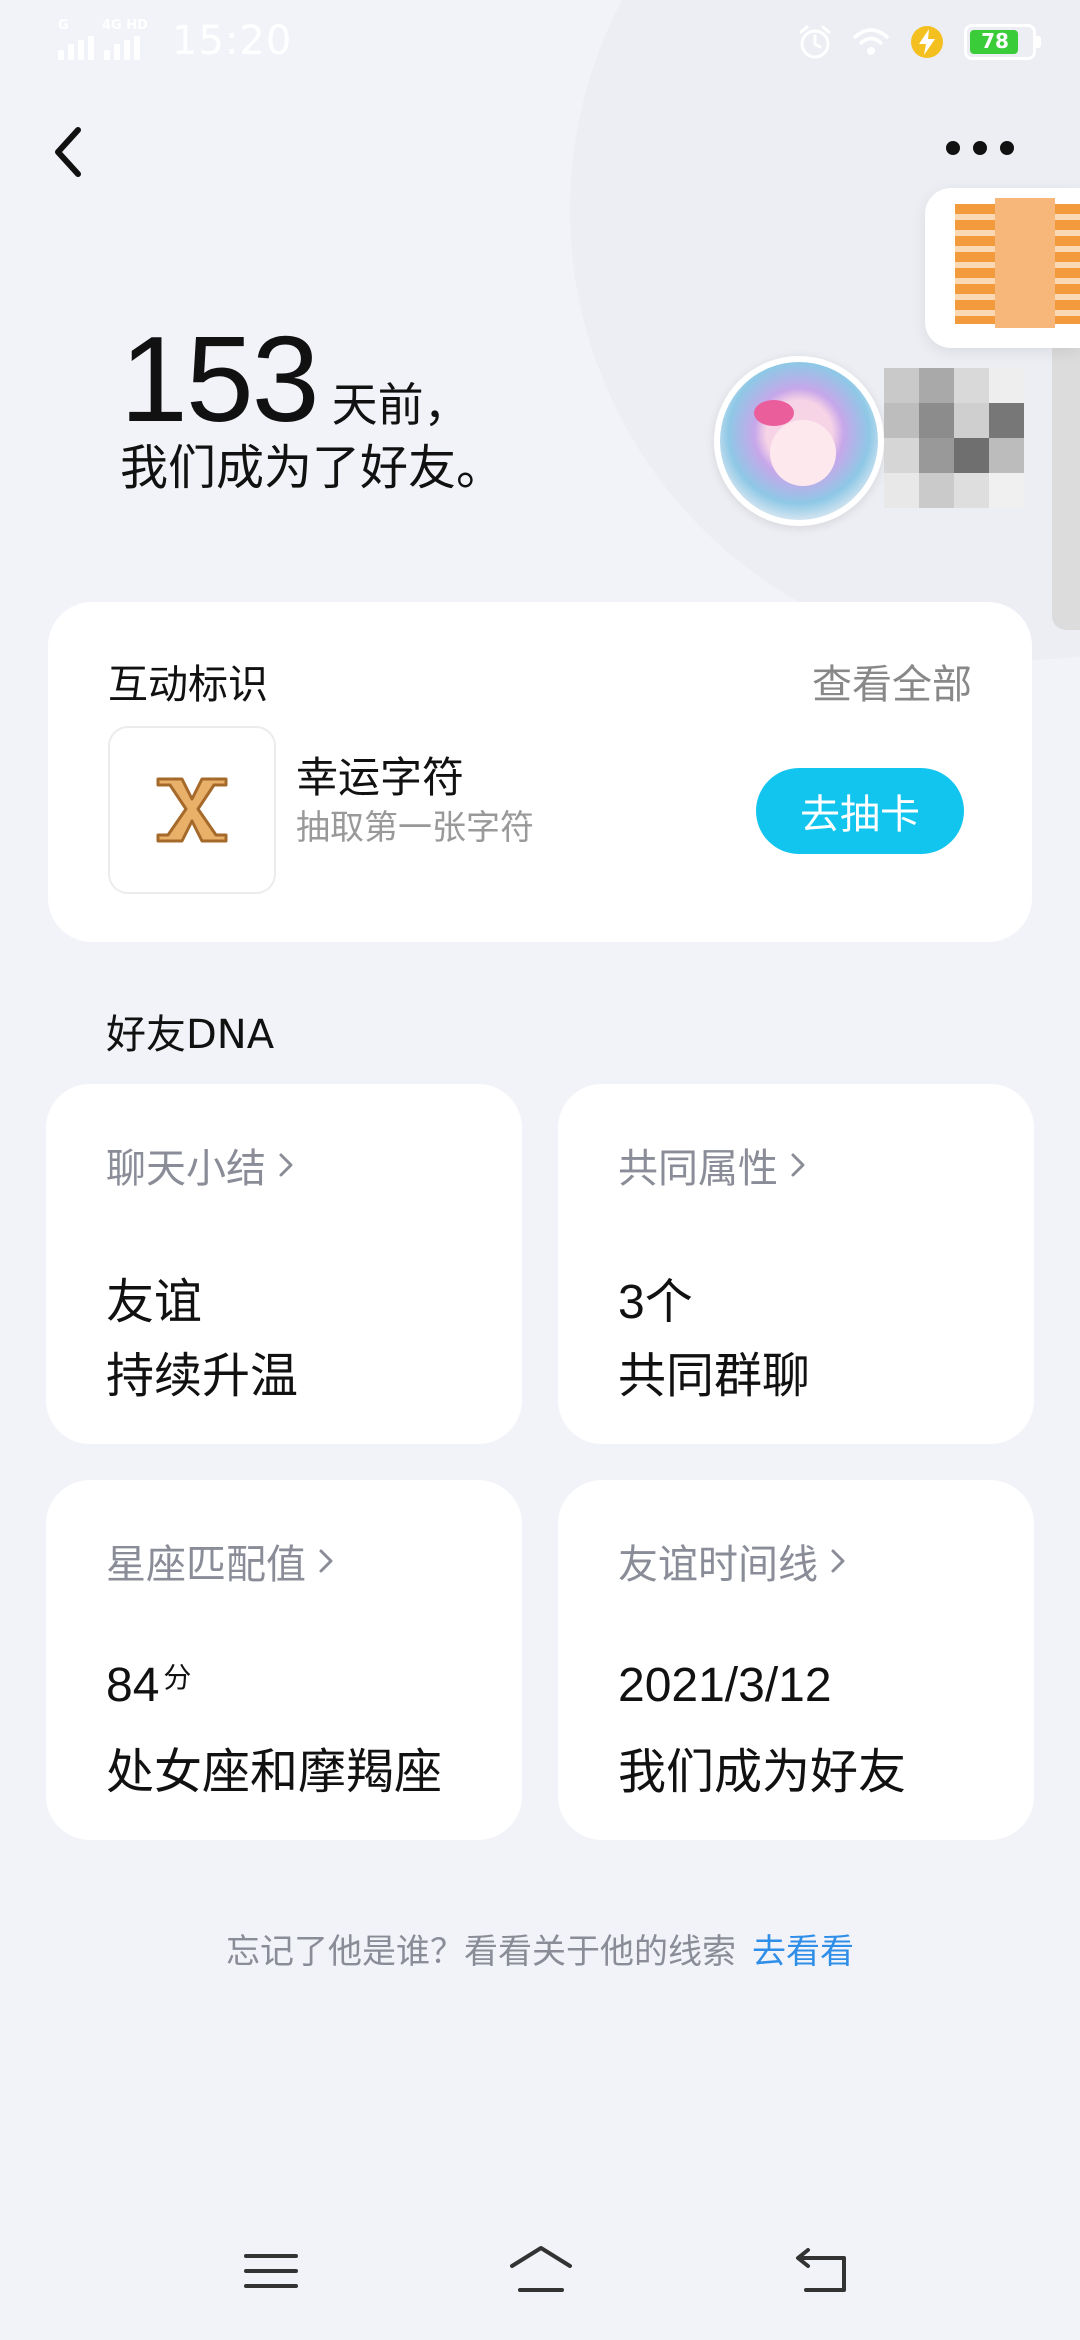  I want to click on common-attributes-title: 共同属性, so click(698, 1169).